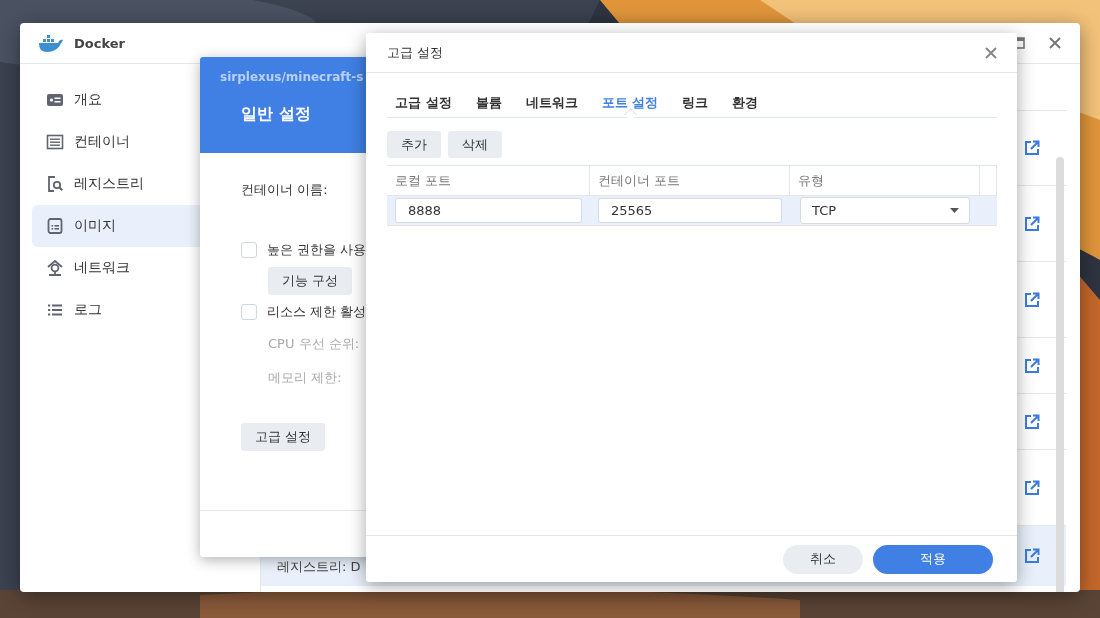  I want to click on field-label: 메모리 제한:, so click(305, 378).